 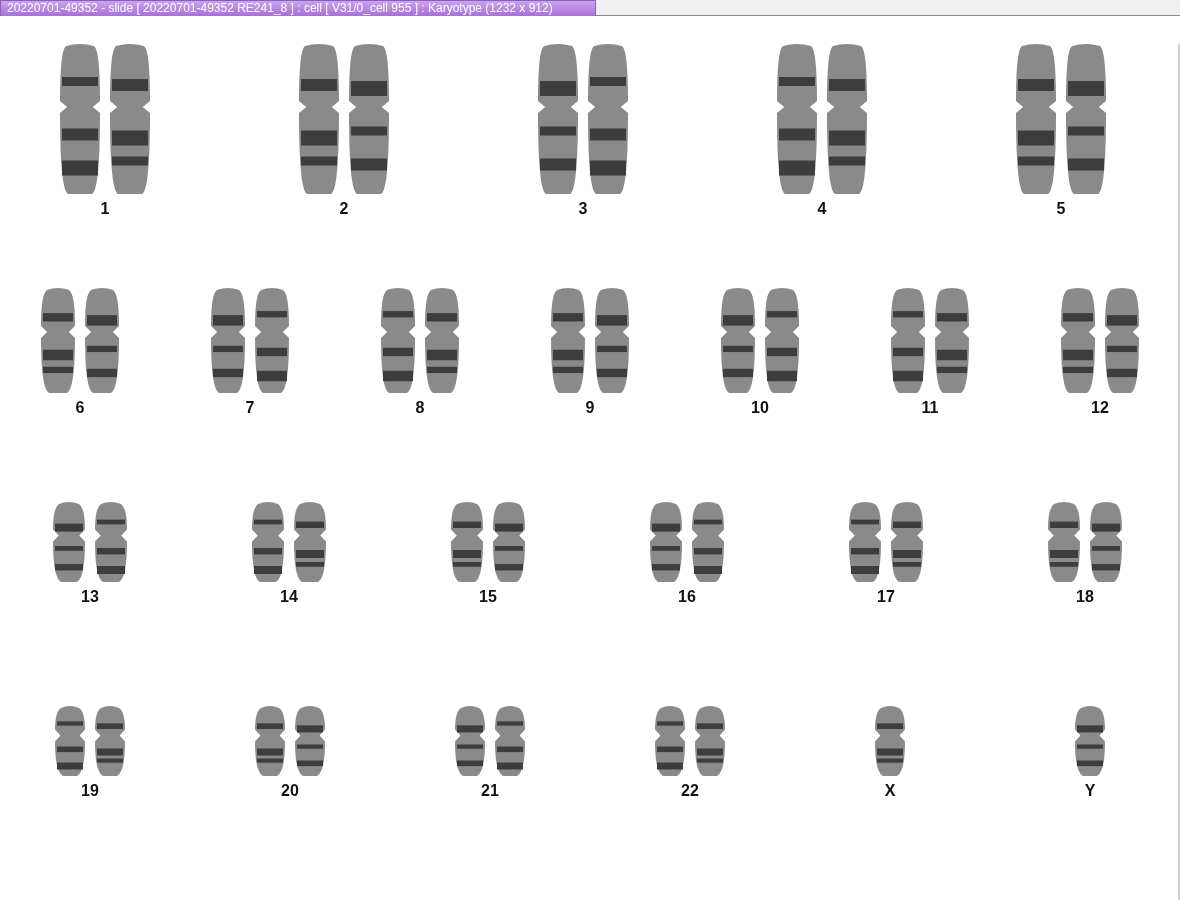 I want to click on chromosome-label: 22, so click(x=690, y=791).